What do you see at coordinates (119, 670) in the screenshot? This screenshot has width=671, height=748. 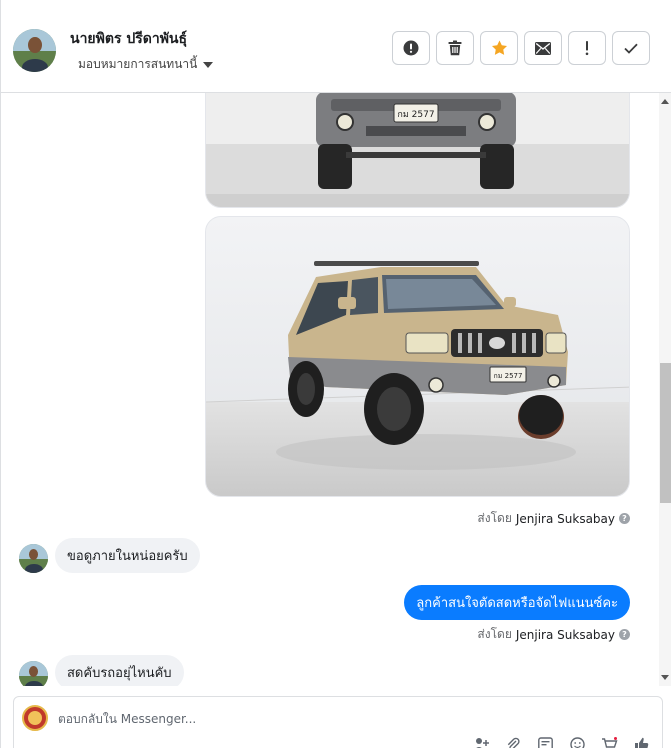 I see `incoming-message: สดคับรถอยุ่ไหนคับ` at bounding box center [119, 670].